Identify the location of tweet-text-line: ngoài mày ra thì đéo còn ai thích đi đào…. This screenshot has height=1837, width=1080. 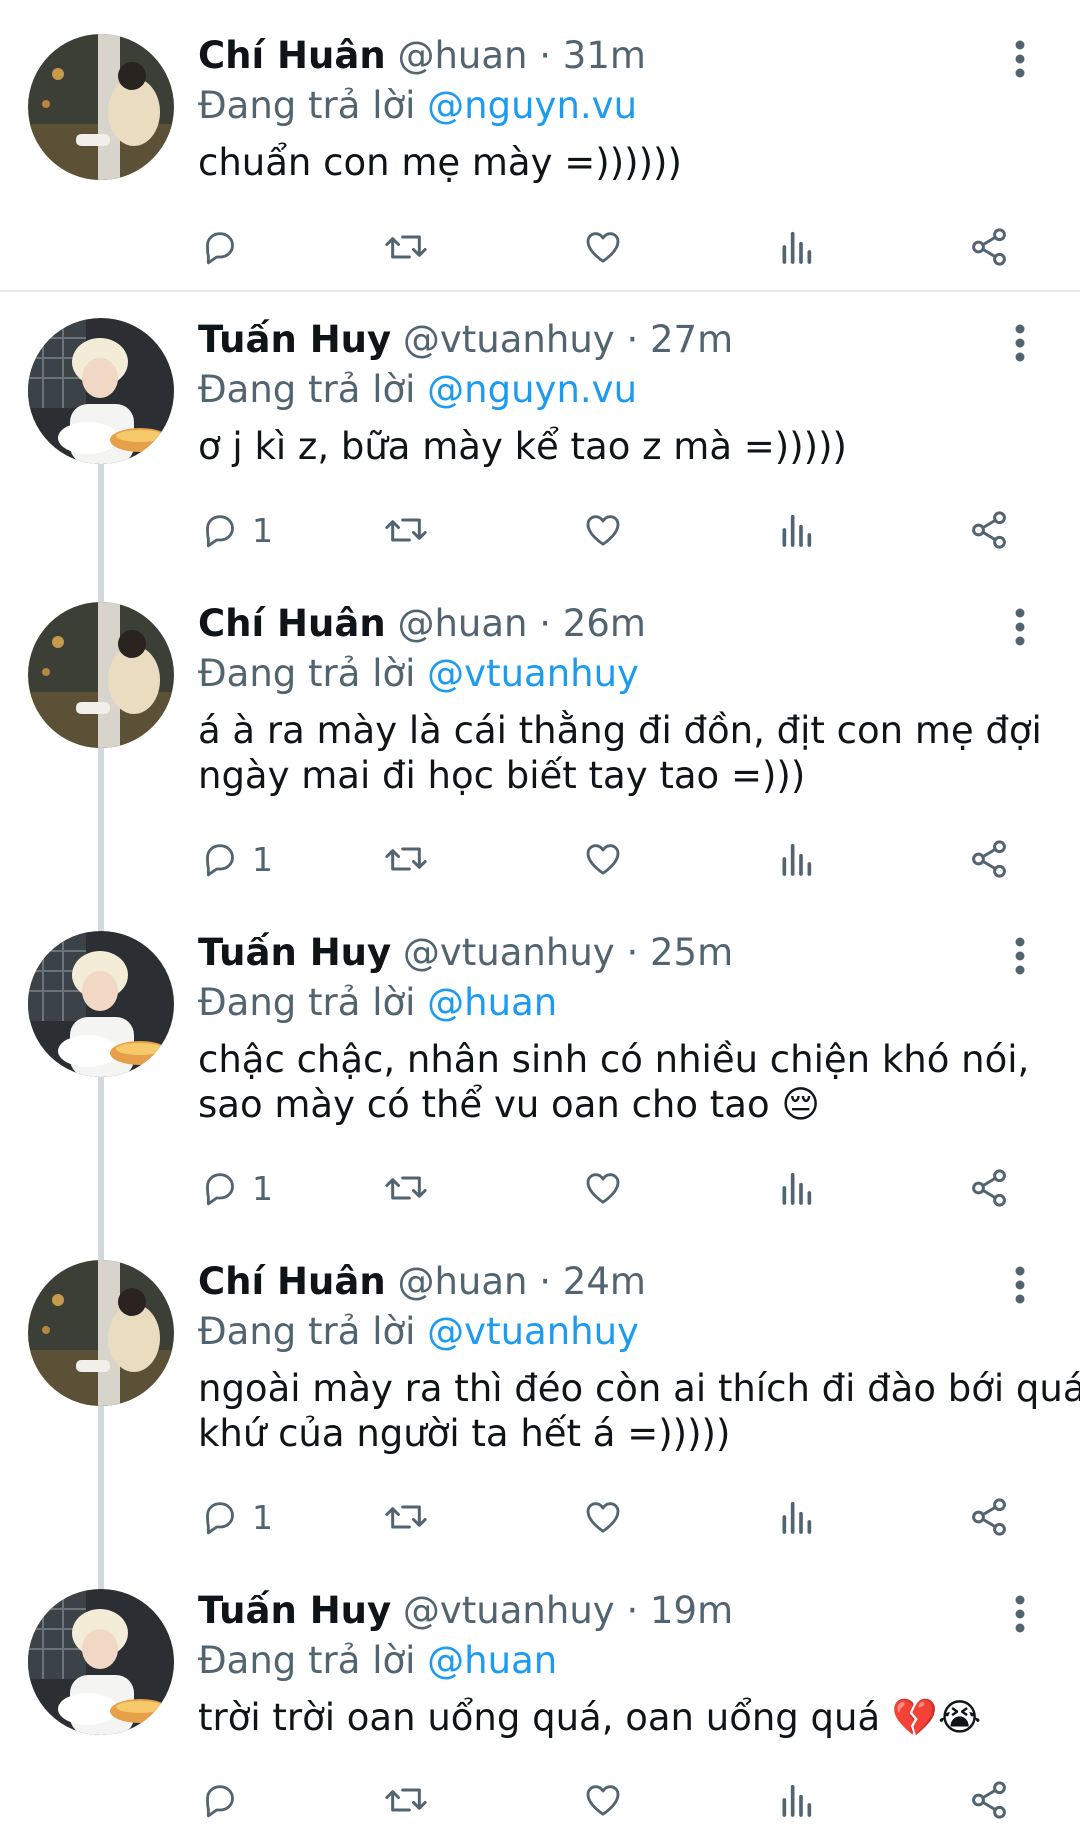
(639, 1388).